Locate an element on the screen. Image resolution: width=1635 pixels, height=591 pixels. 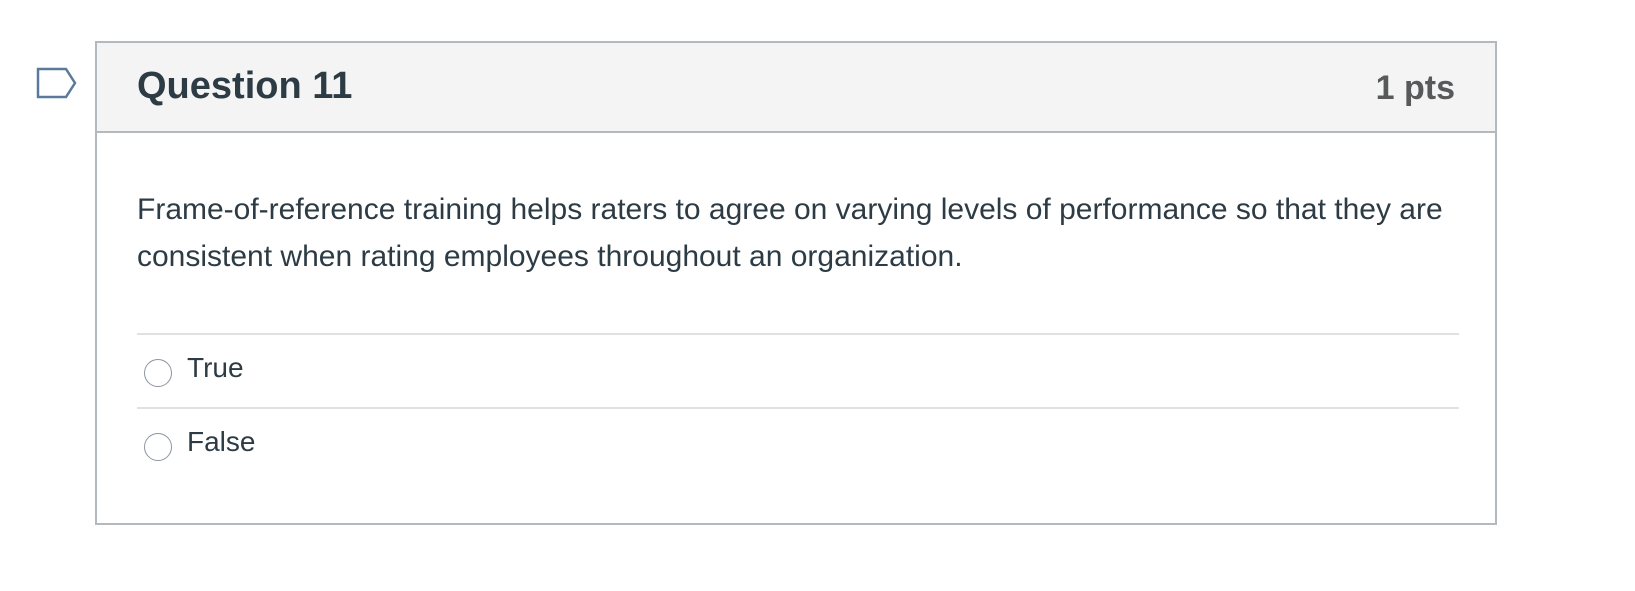
answer-option-false: False is located at coordinates (798, 444).